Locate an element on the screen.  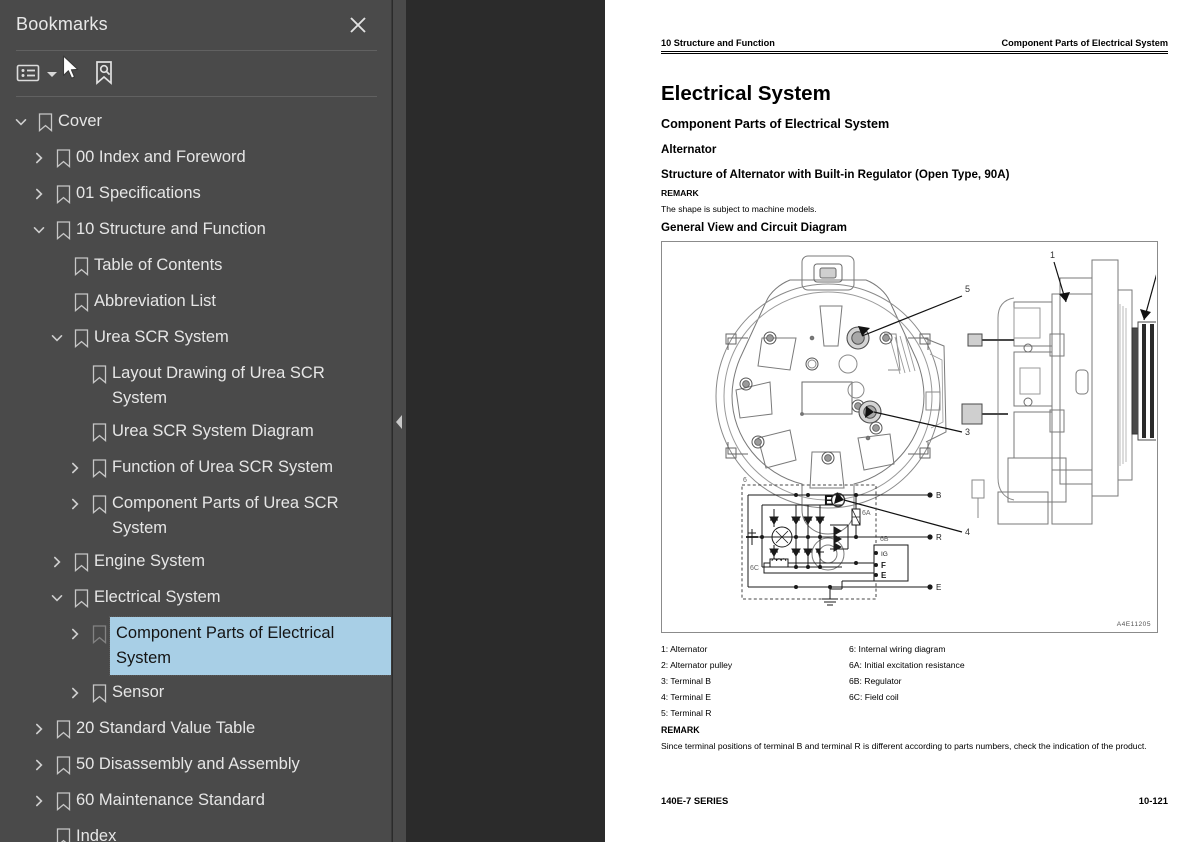
bookmark-item: Electrical System is located at coordinates (195, 598).